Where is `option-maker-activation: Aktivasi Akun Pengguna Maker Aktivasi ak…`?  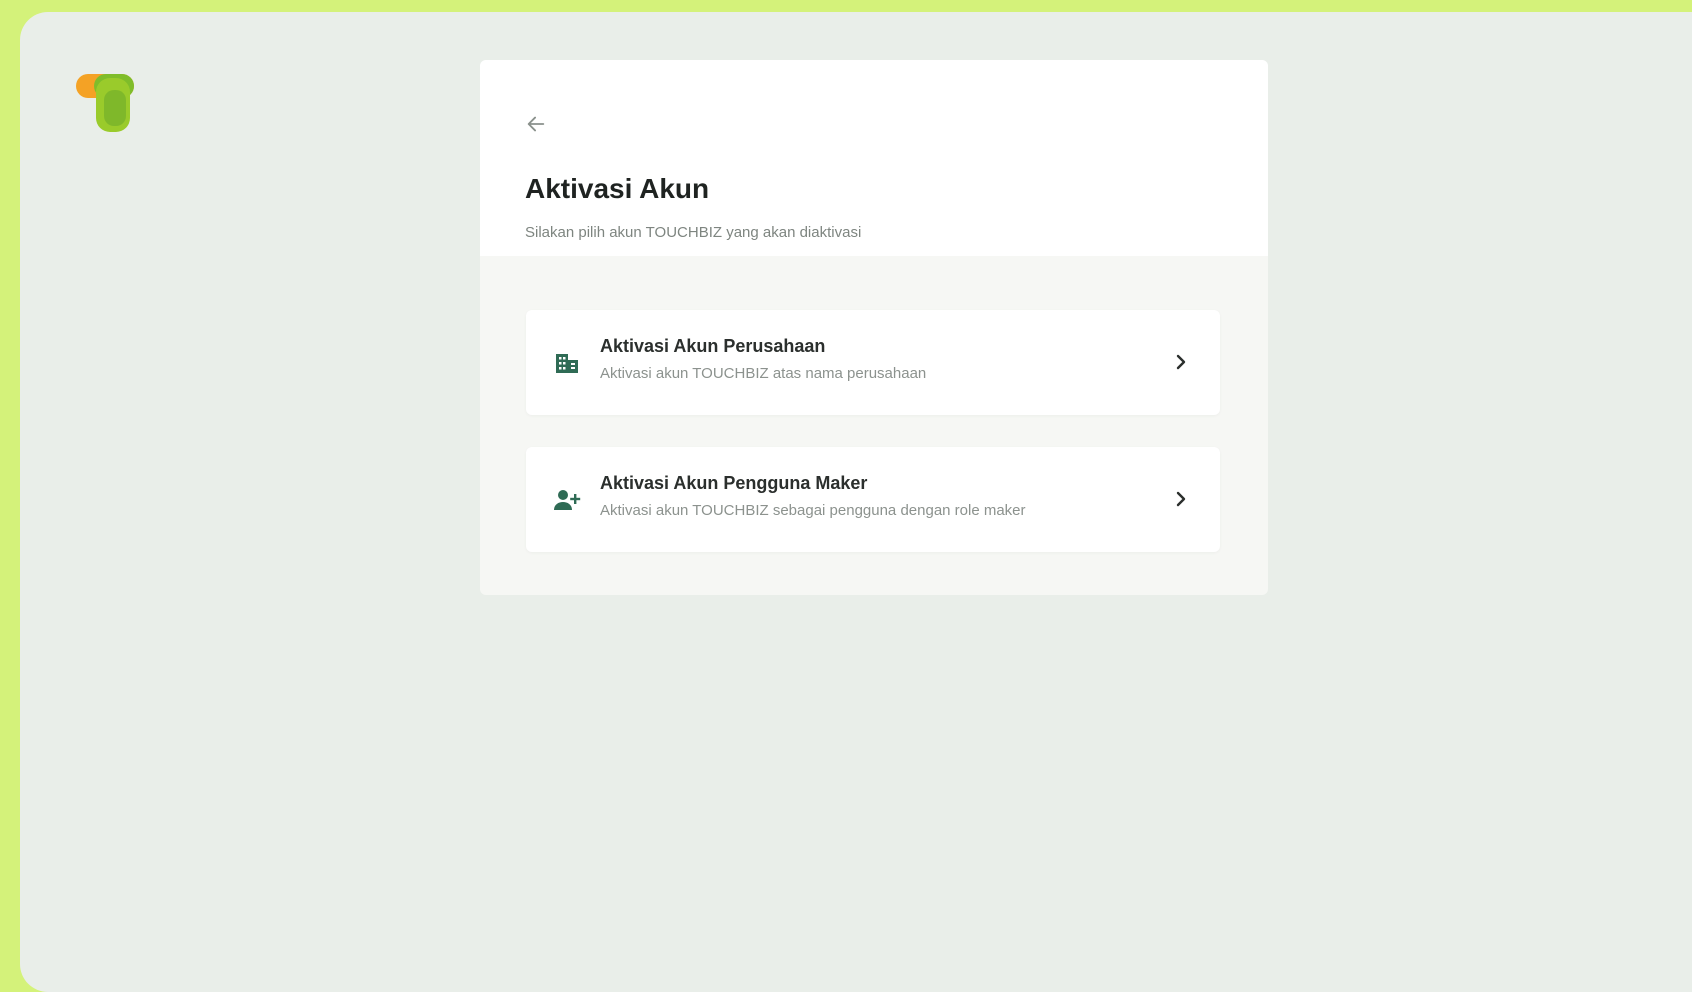 option-maker-activation: Aktivasi Akun Pengguna Maker Aktivasi ak… is located at coordinates (873, 499).